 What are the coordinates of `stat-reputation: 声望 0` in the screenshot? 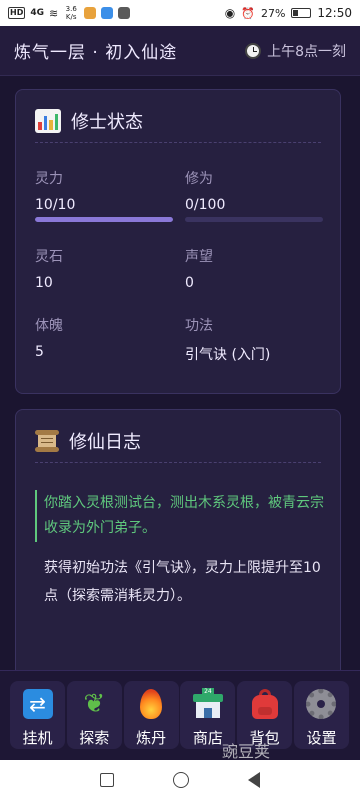 It's located at (254, 268).